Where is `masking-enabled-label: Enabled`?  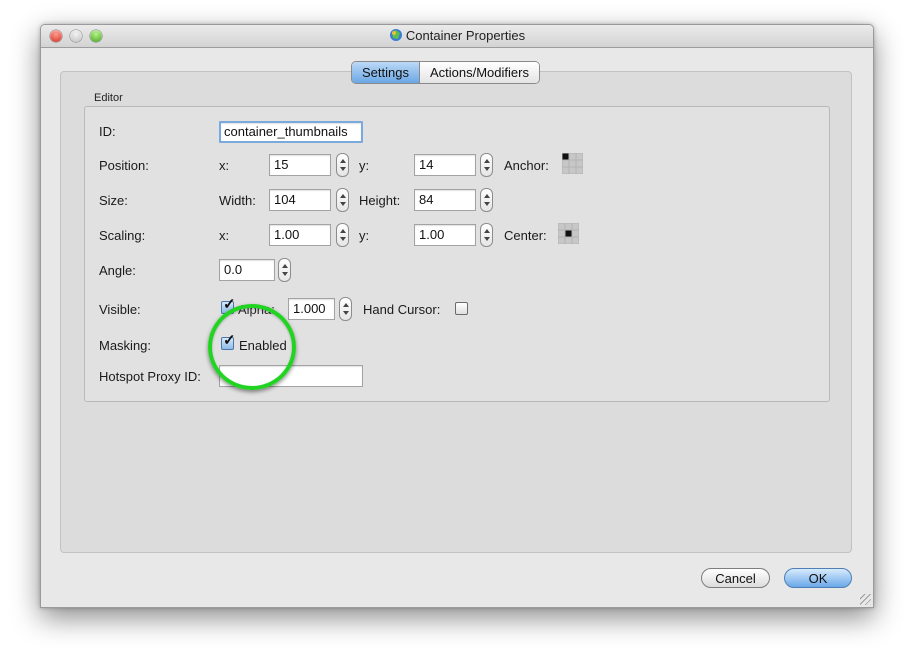
masking-enabled-label: Enabled is located at coordinates (263, 345).